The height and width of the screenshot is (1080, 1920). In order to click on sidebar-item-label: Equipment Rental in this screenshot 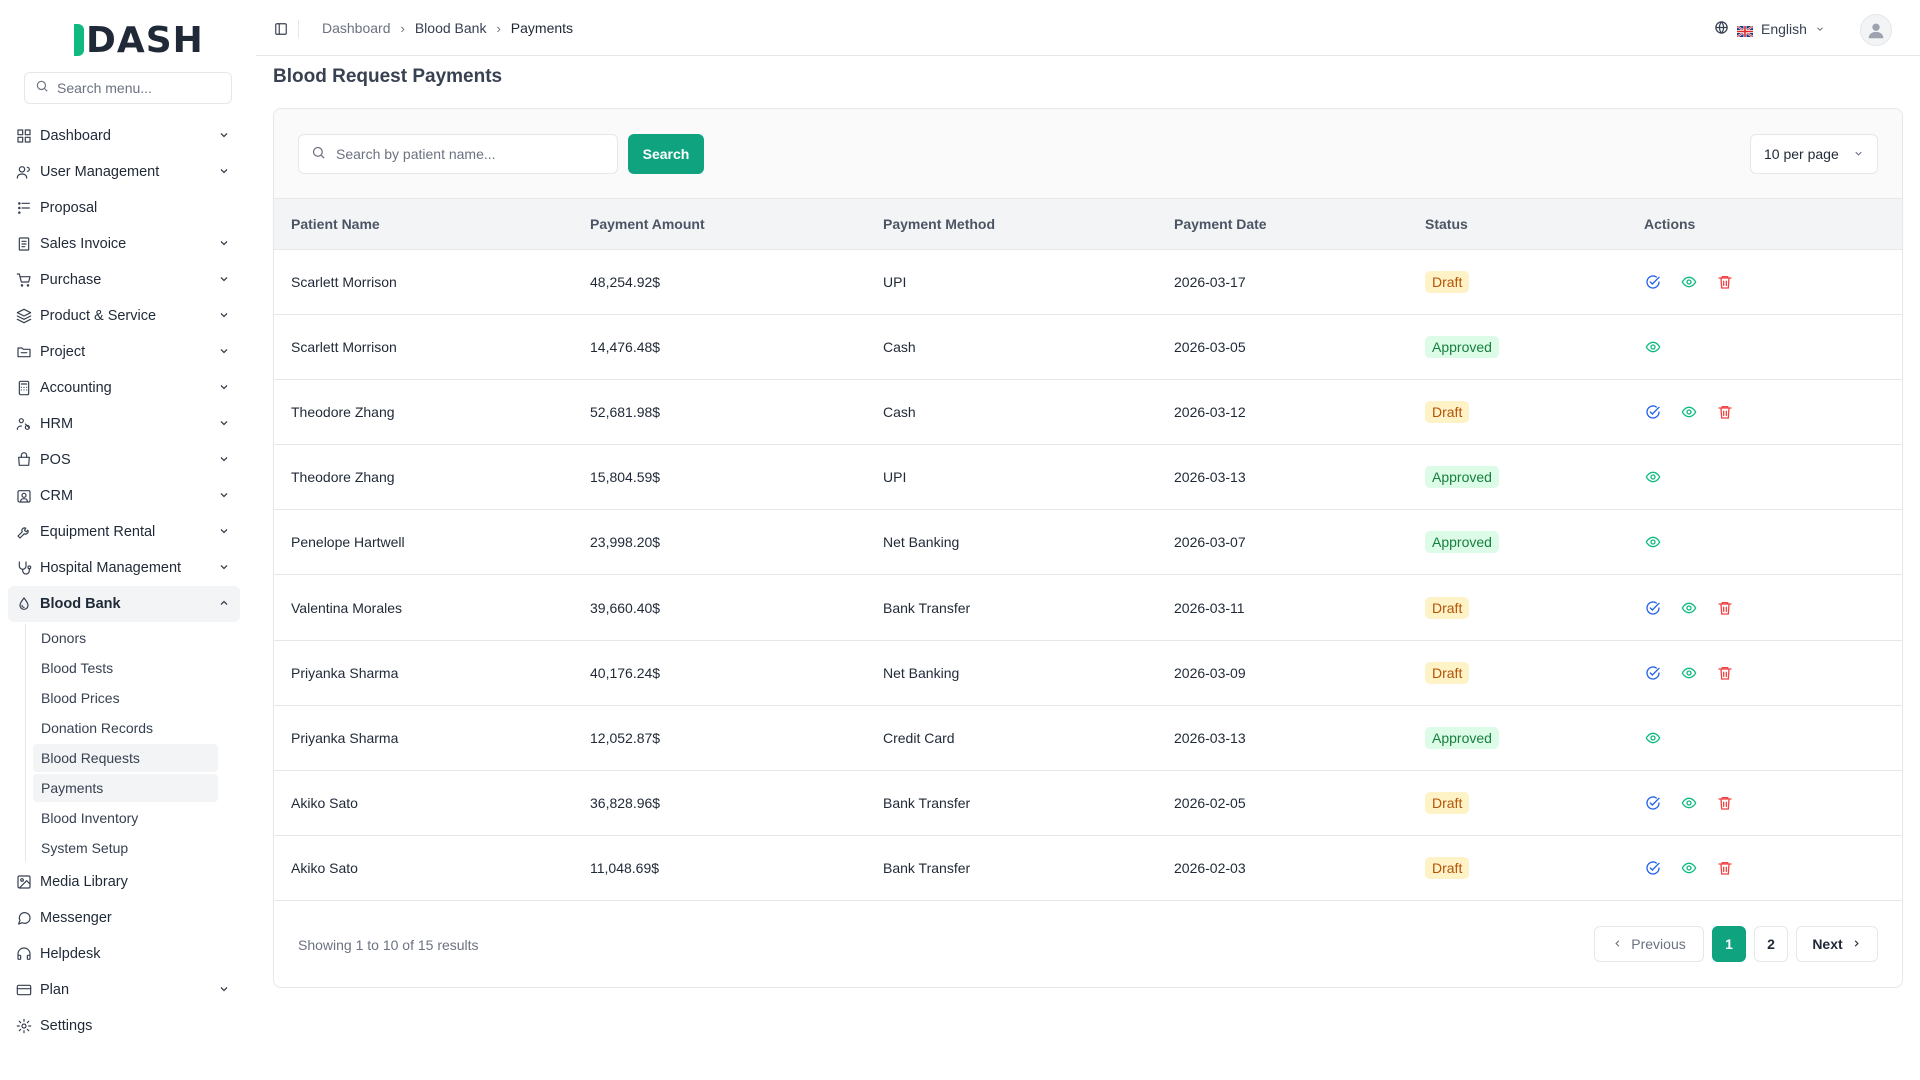, I will do `click(98, 532)`.